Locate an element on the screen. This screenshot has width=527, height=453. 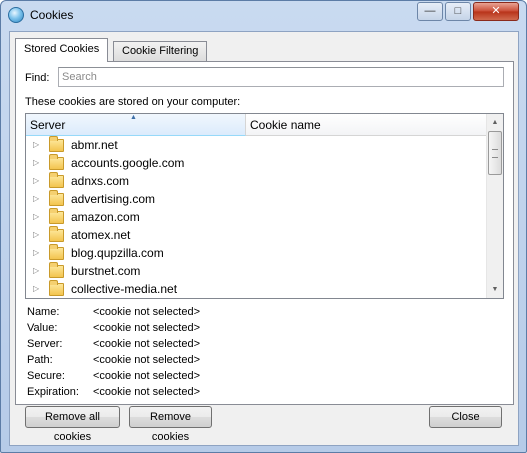
server-name: adnxs.com is located at coordinates (100, 181).